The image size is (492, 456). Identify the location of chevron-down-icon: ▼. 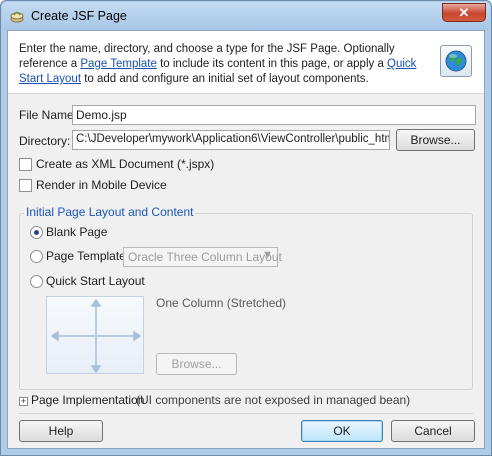
(267, 255).